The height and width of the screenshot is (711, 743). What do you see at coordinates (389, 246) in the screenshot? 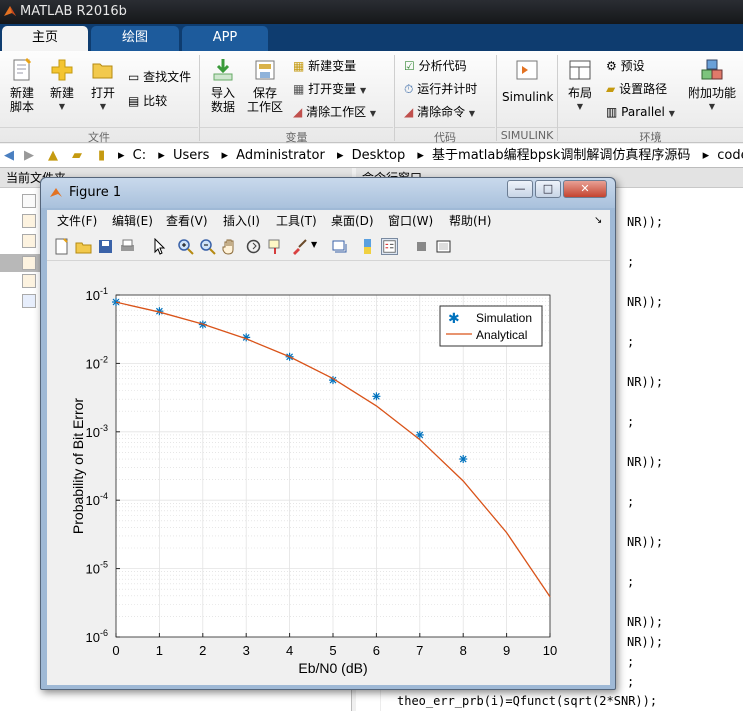
I see `legend-icon` at bounding box center [389, 246].